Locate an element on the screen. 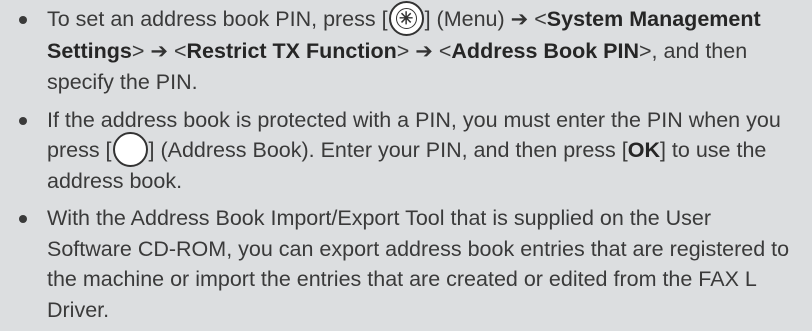 This screenshot has height=331, width=812. menu-path-address-book-pin: Address Book PIN is located at coordinates (545, 50).